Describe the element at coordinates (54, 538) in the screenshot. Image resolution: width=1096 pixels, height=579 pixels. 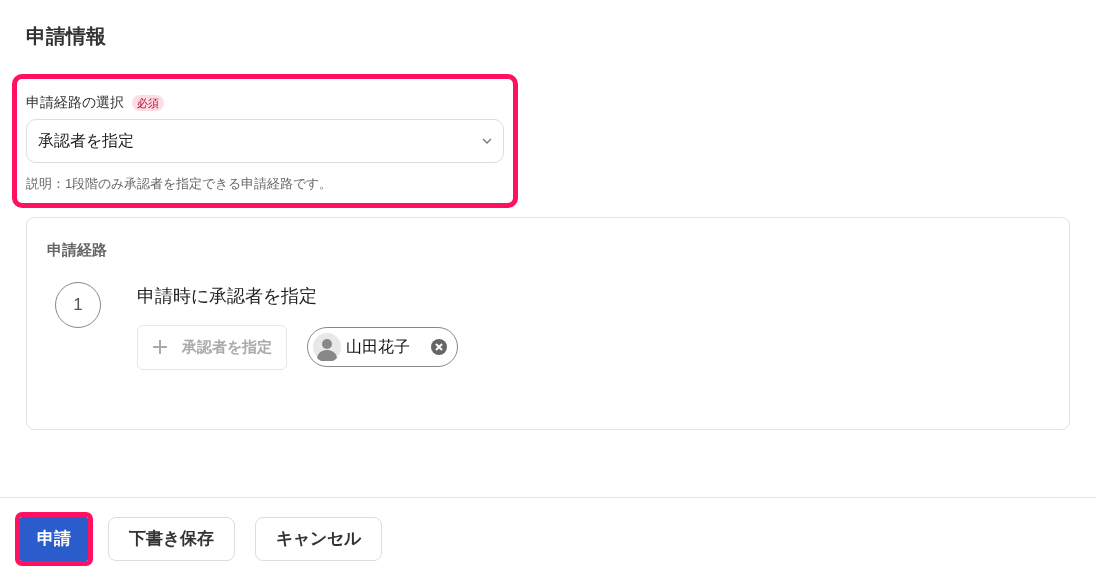
I see `submit-button: 申請` at that location.